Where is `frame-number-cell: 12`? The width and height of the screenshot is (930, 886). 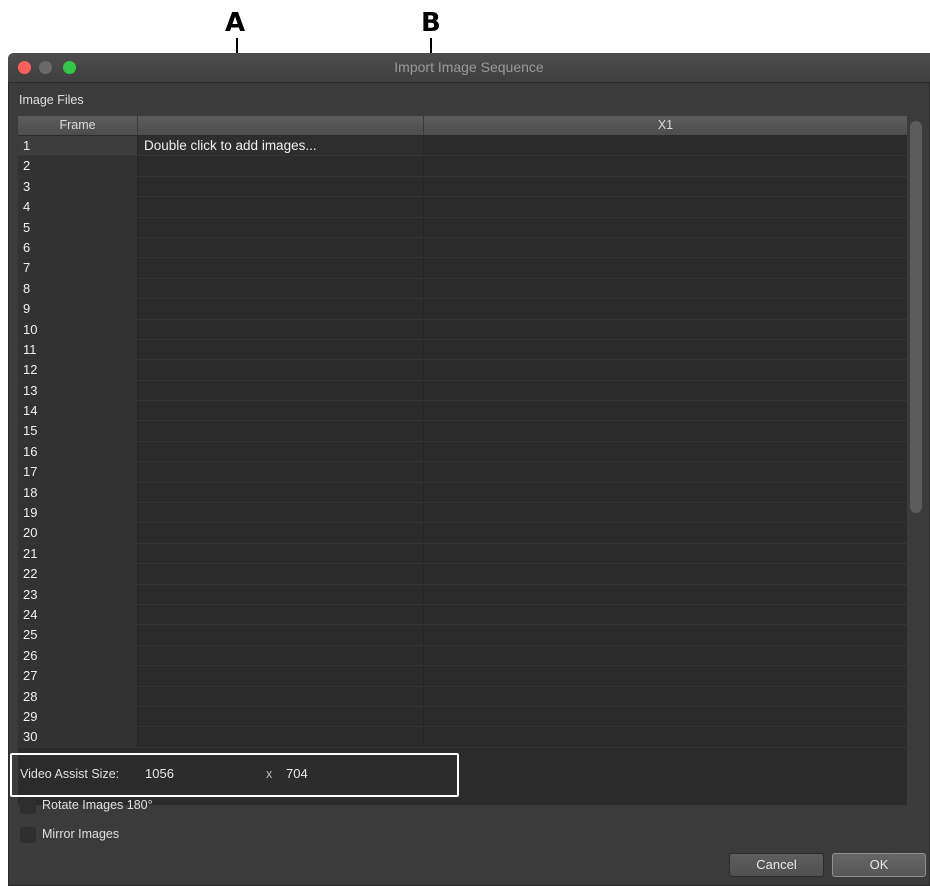
frame-number-cell: 12 is located at coordinates (78, 370).